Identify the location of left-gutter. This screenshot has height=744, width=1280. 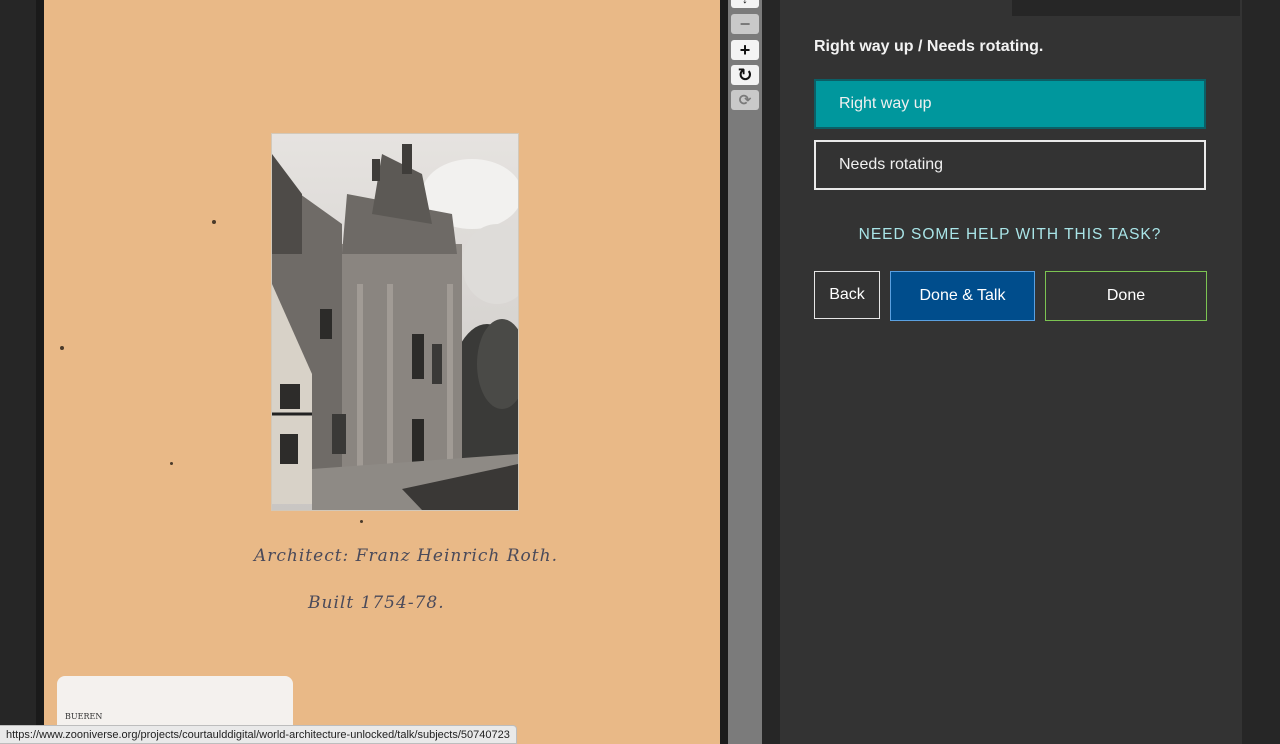
(18, 372).